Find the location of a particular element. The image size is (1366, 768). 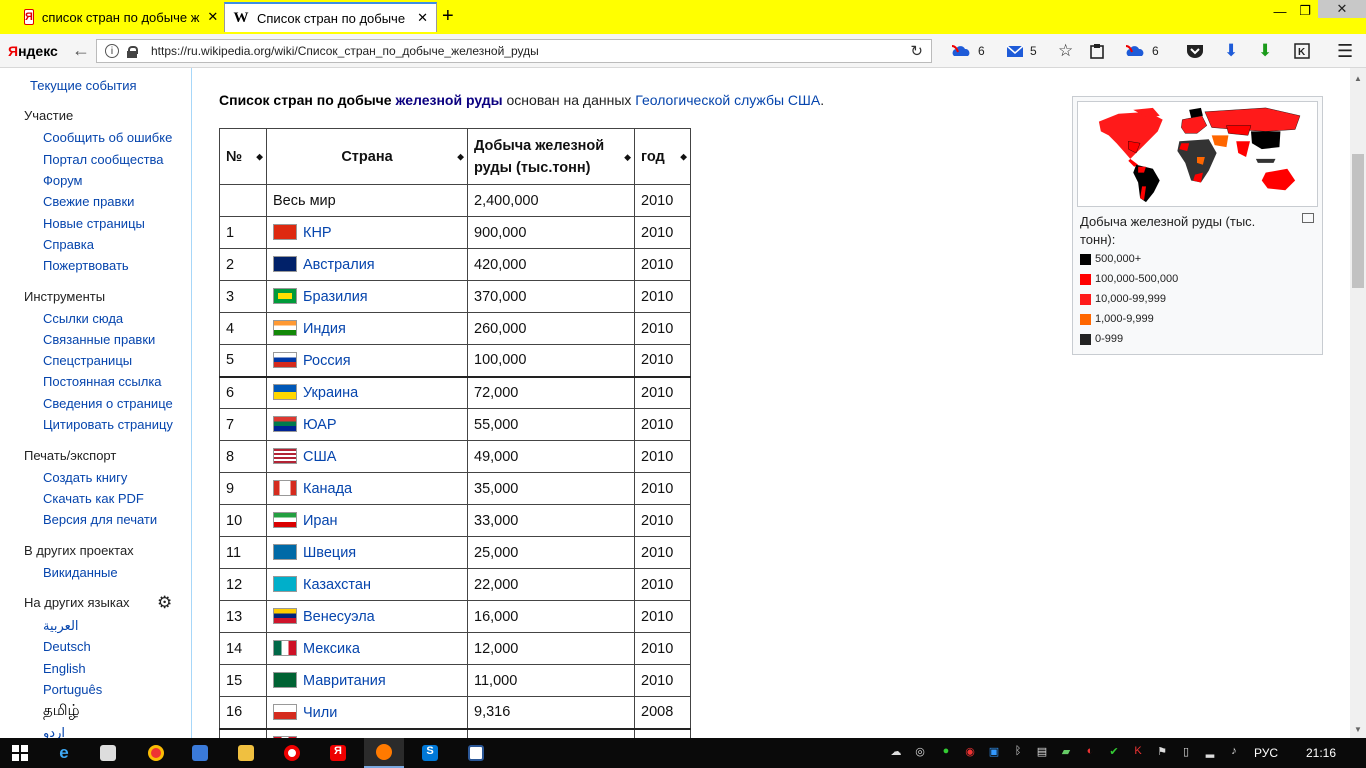

flag-ca-icon is located at coordinates (285, 488).